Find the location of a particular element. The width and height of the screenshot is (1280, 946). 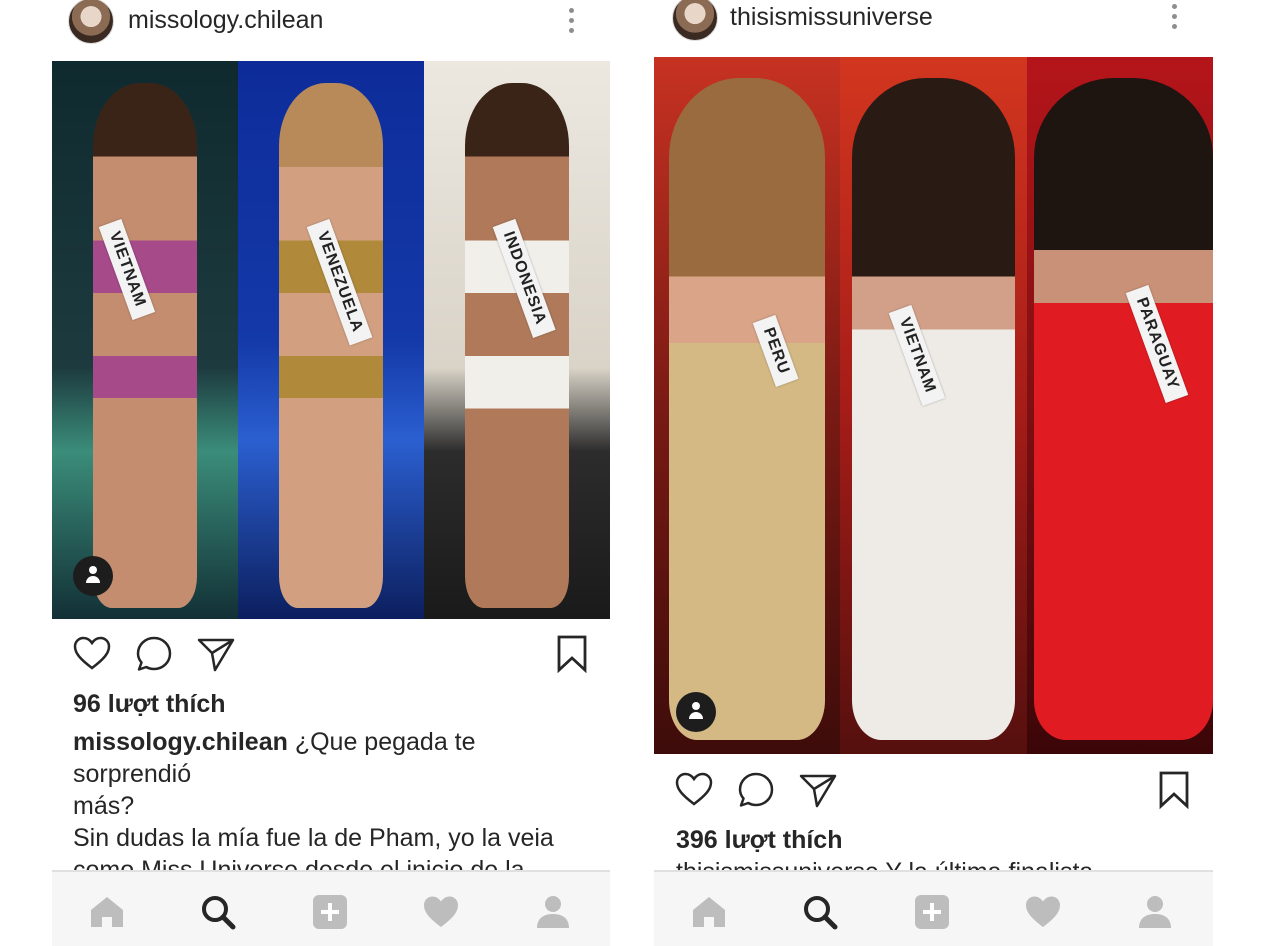

username: missology.chilean is located at coordinates (225, 20).